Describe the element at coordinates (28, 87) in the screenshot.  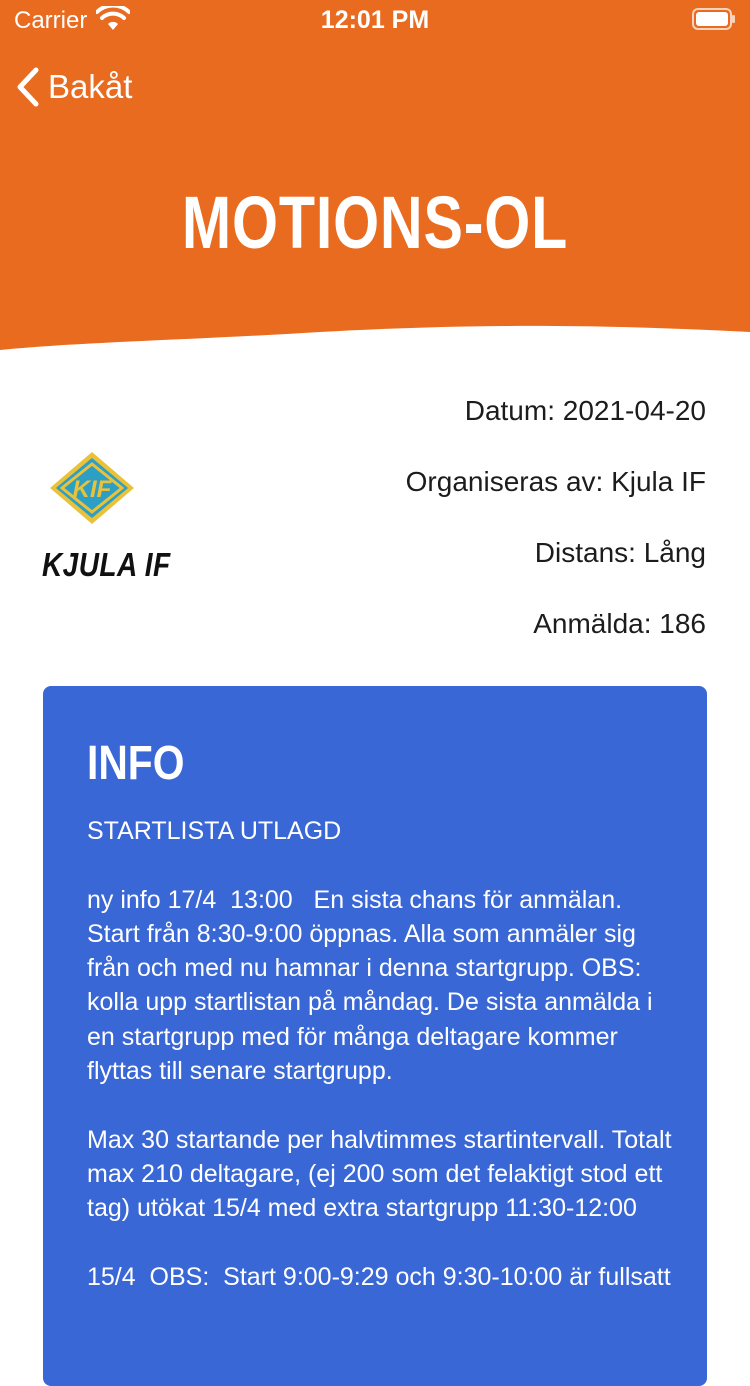
I see `chevron-left-icon` at that location.